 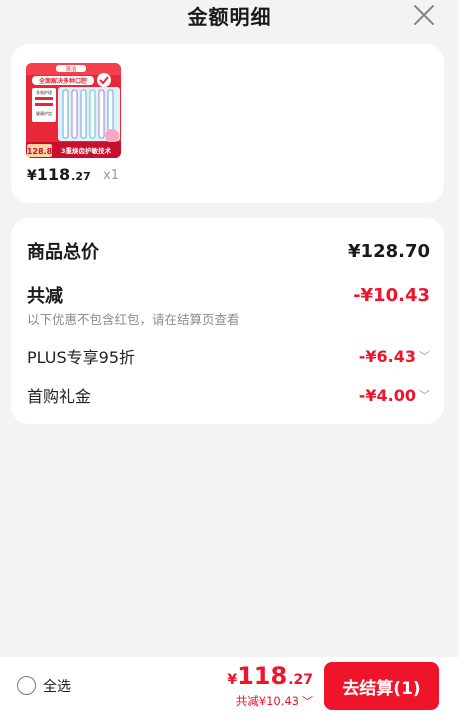 I want to click on product-quantity: x1, so click(x=111, y=175).